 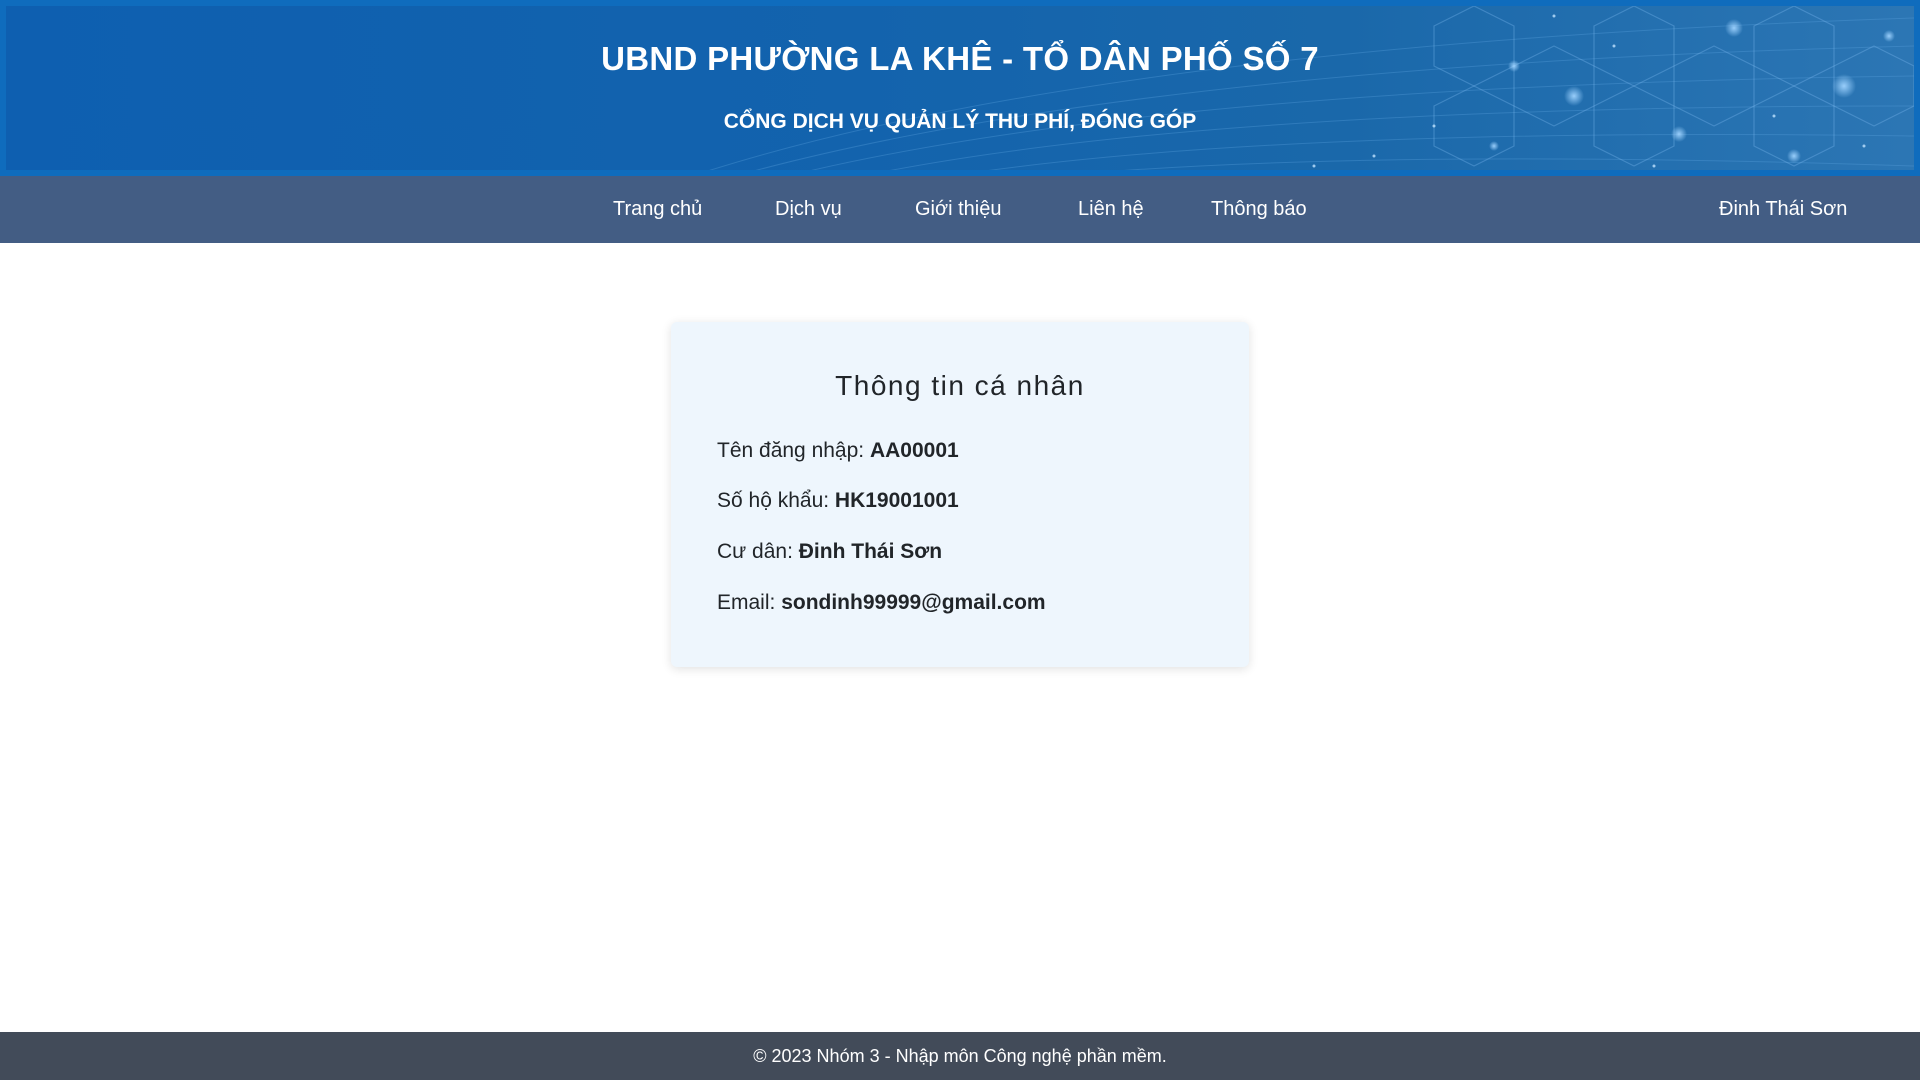 What do you see at coordinates (913, 602) in the screenshot?
I see `info-value: sondinh99999@gmail.com` at bounding box center [913, 602].